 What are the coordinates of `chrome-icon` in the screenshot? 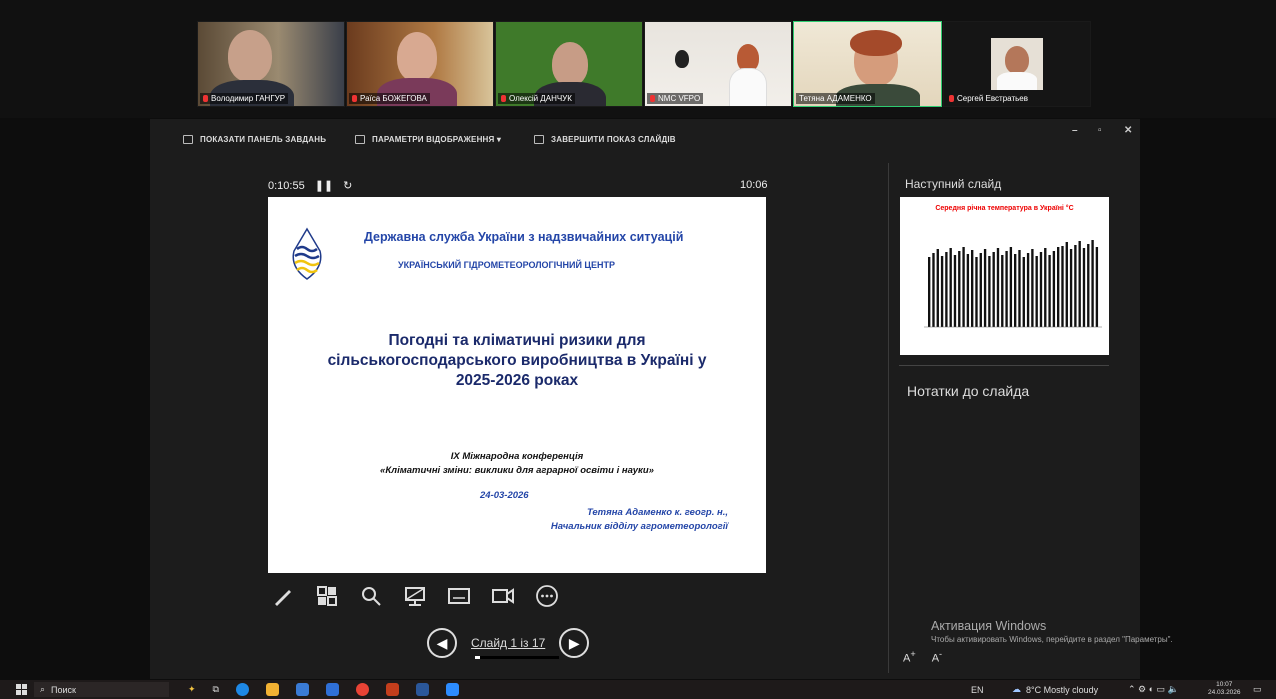 It's located at (362, 689).